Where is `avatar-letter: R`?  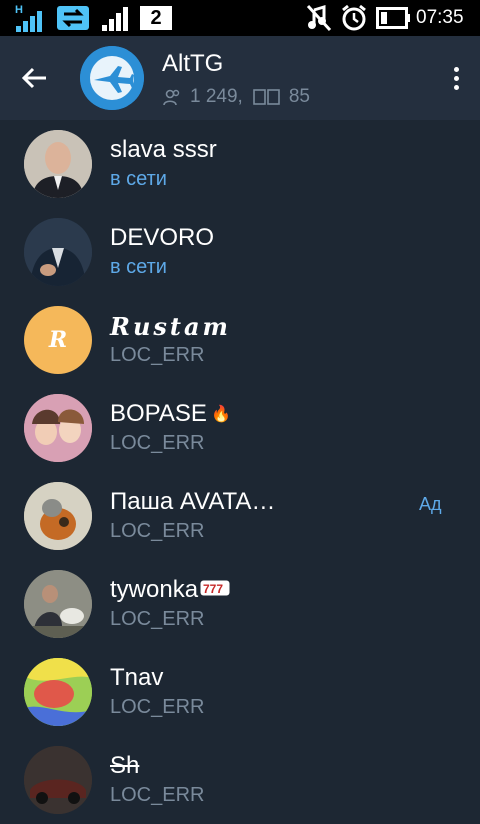 avatar-letter: R is located at coordinates (58, 340).